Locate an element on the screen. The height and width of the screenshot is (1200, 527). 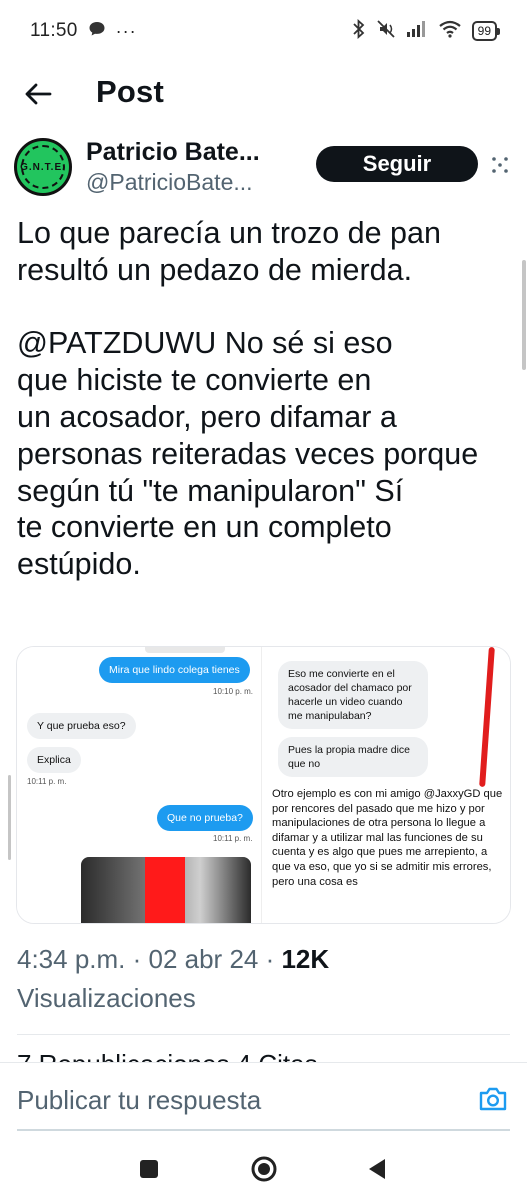
bluetooth-icon is located at coordinates (359, 31).